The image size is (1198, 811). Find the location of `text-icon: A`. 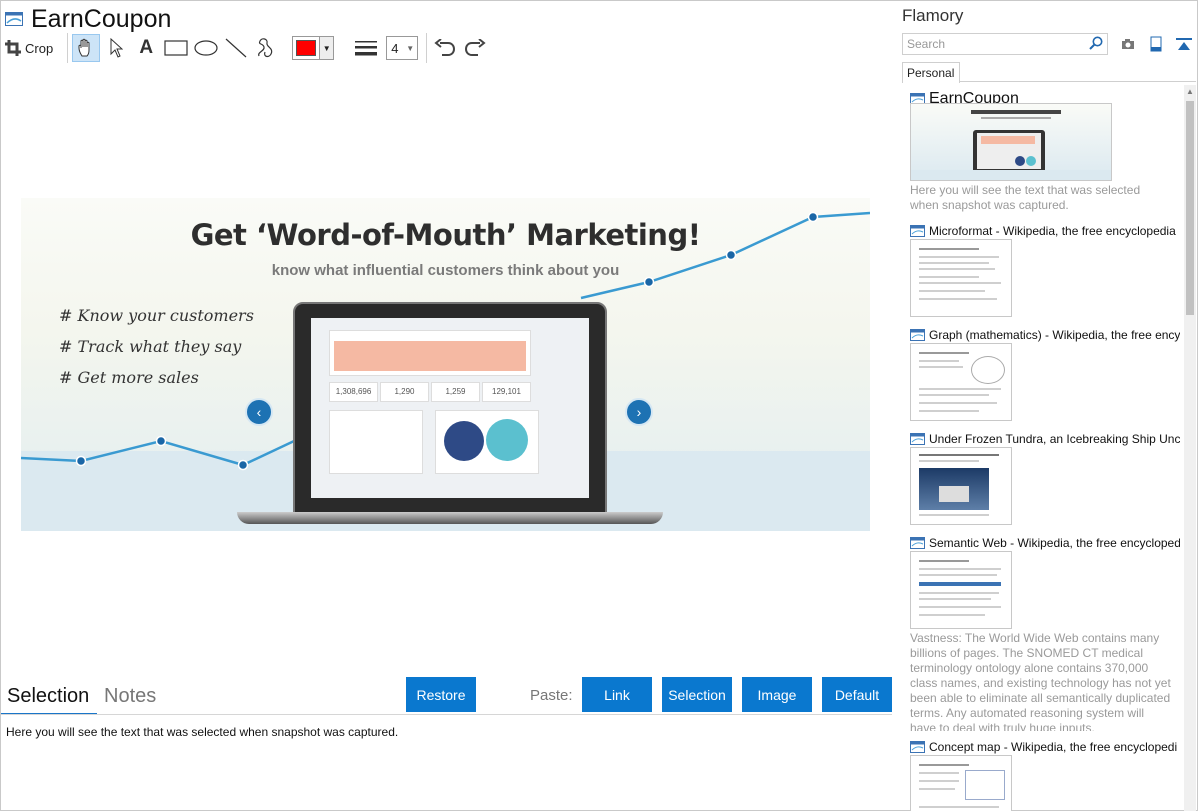

text-icon: A is located at coordinates (146, 47).